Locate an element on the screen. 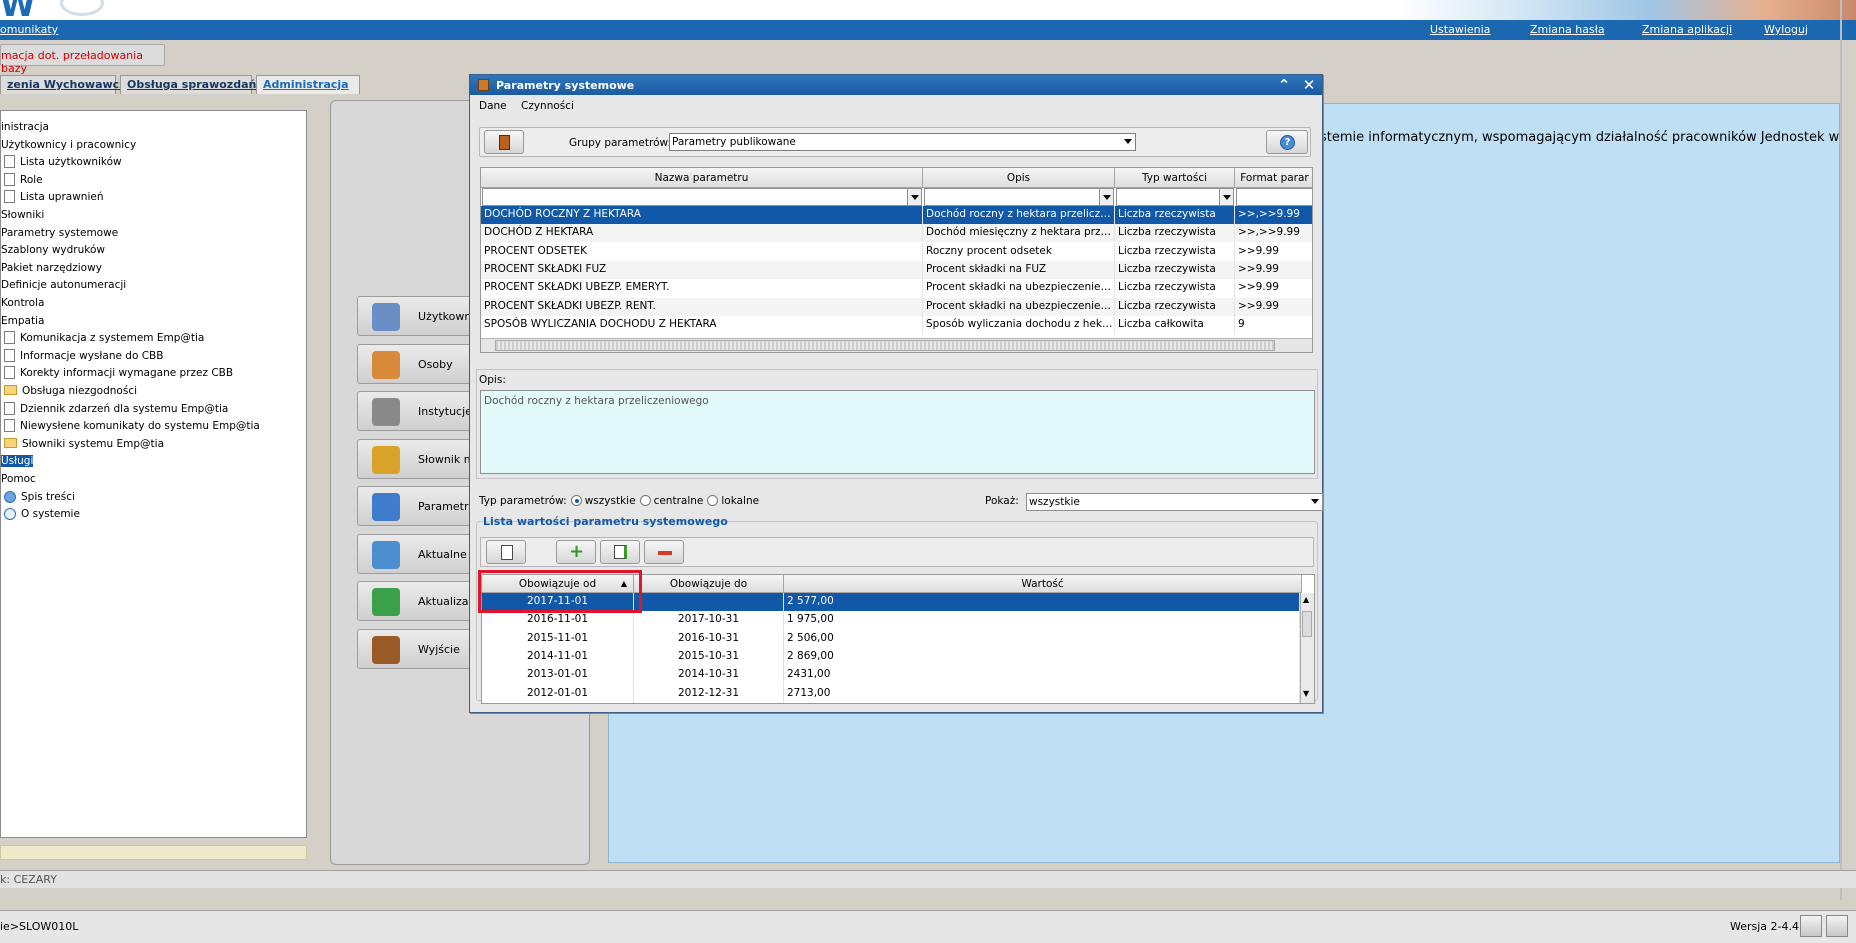 This screenshot has width=1856, height=943. col-obowiazuje-do: Obowiązuje do is located at coordinates (709, 584).